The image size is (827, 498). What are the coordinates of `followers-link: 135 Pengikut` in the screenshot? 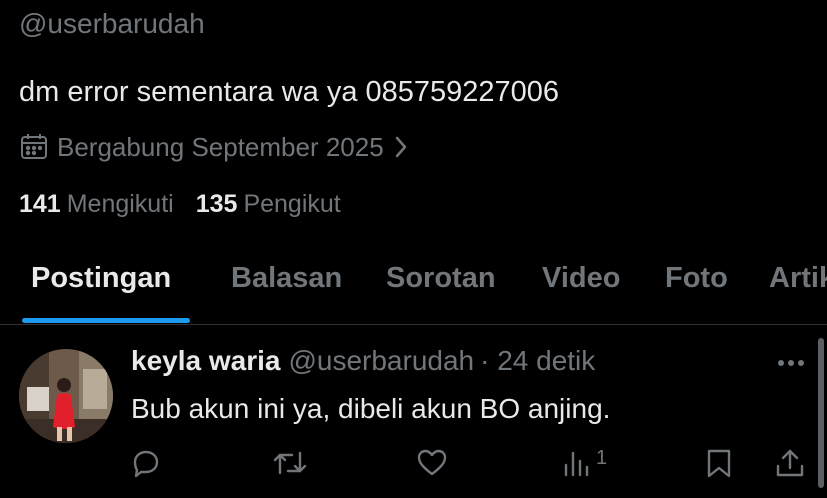 It's located at (268, 204).